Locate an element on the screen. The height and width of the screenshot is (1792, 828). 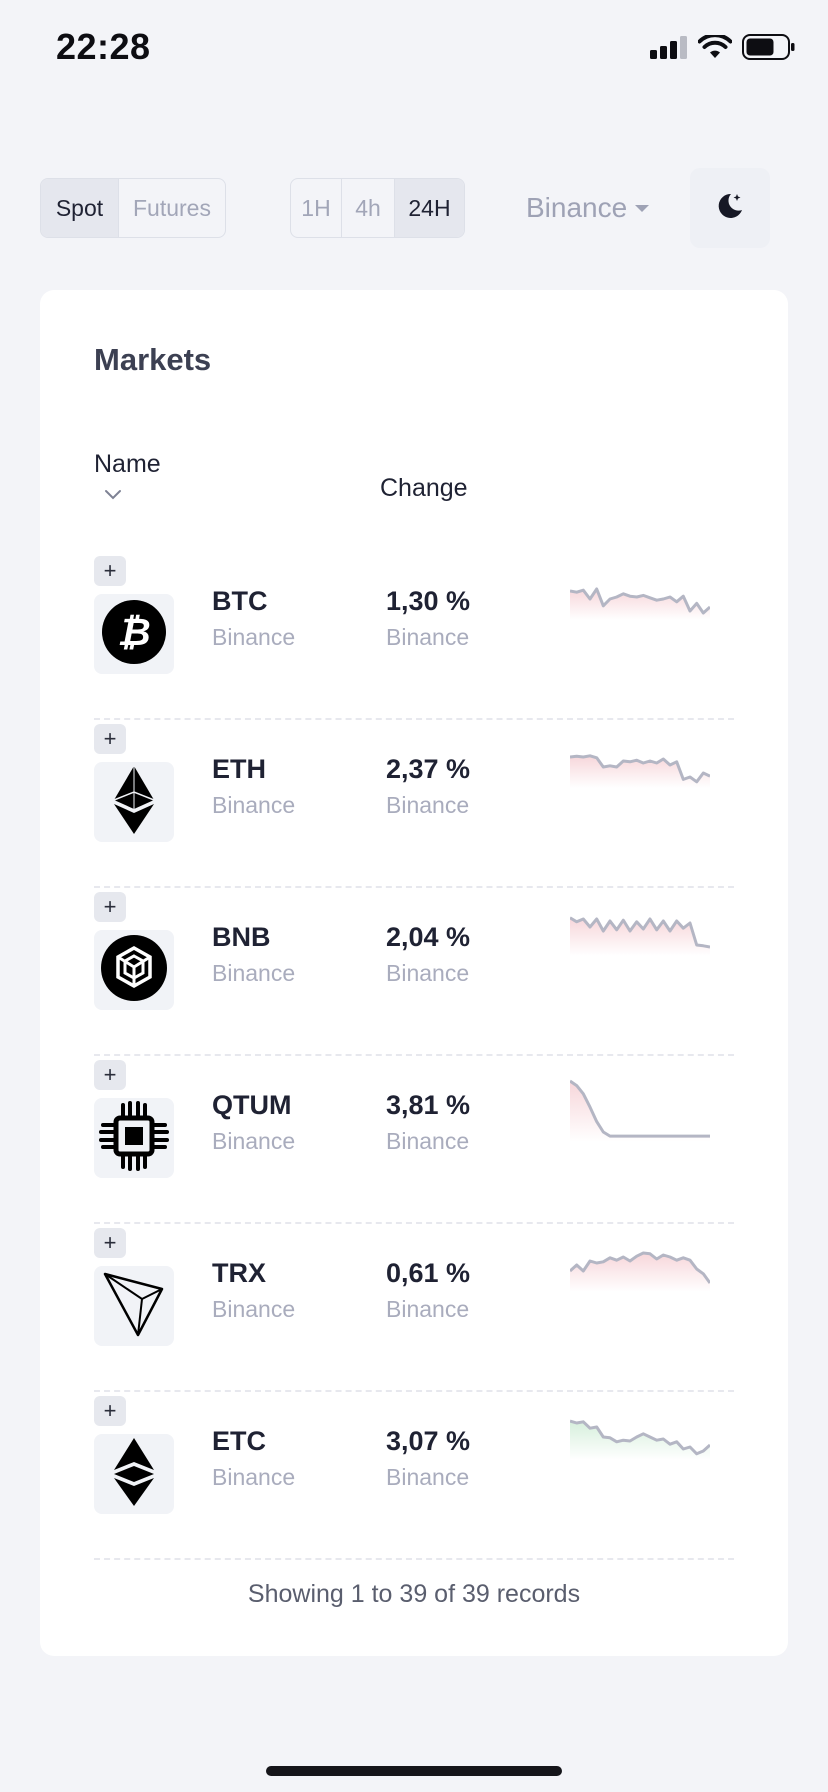
coin-symbol: TRX is located at coordinates (239, 1273).